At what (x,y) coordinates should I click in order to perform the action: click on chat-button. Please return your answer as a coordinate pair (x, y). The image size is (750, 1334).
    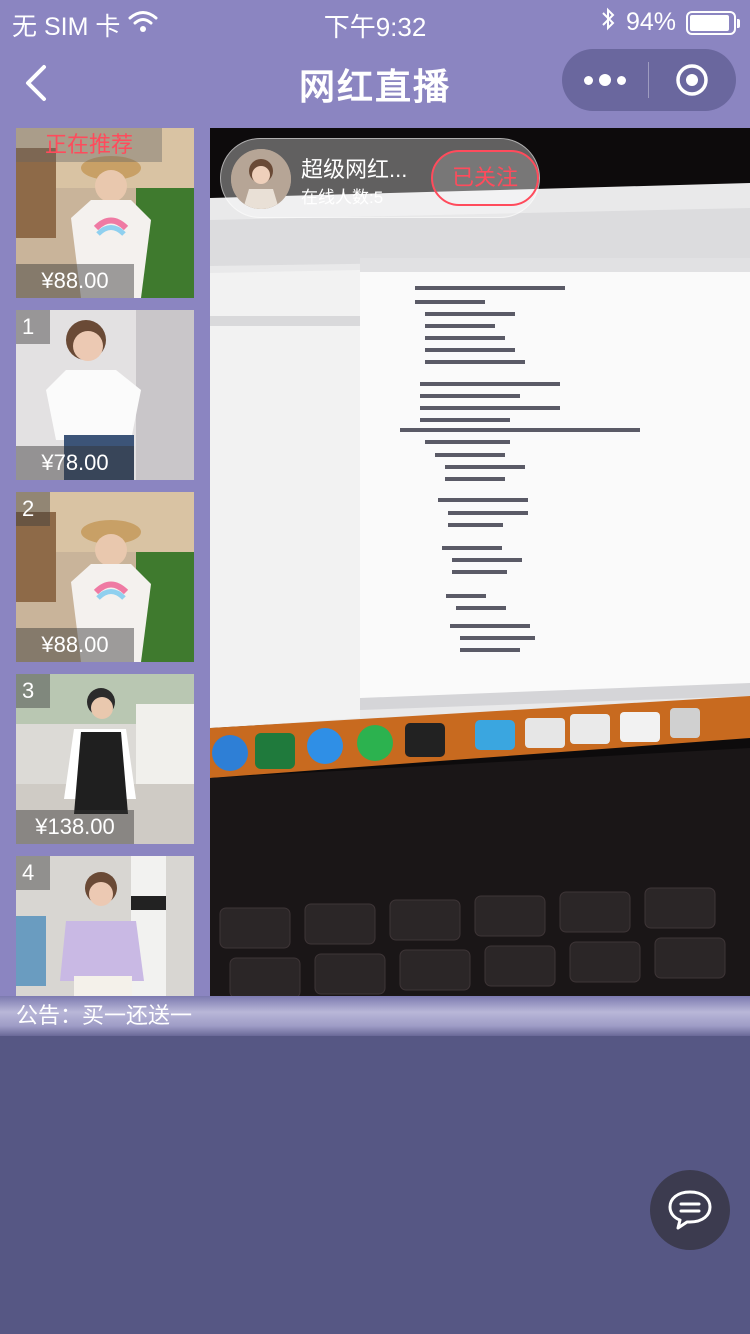
    Looking at the image, I should click on (690, 1210).